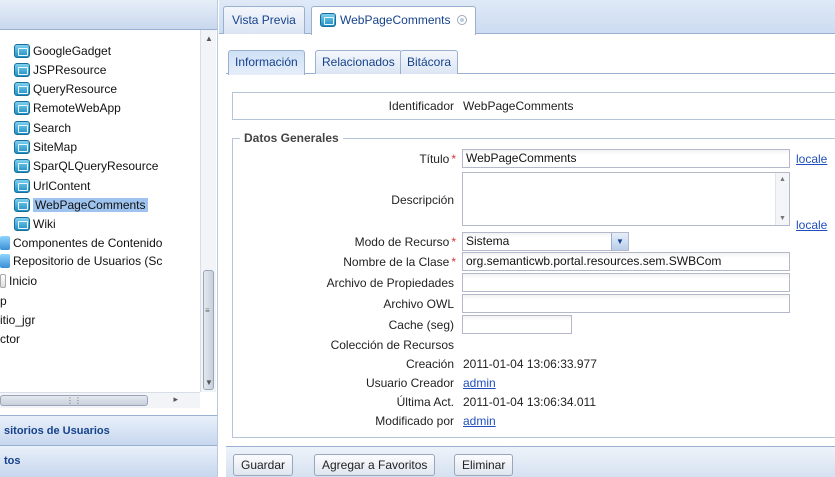  What do you see at coordinates (42, 128) in the screenshot?
I see `tree-item: Search` at bounding box center [42, 128].